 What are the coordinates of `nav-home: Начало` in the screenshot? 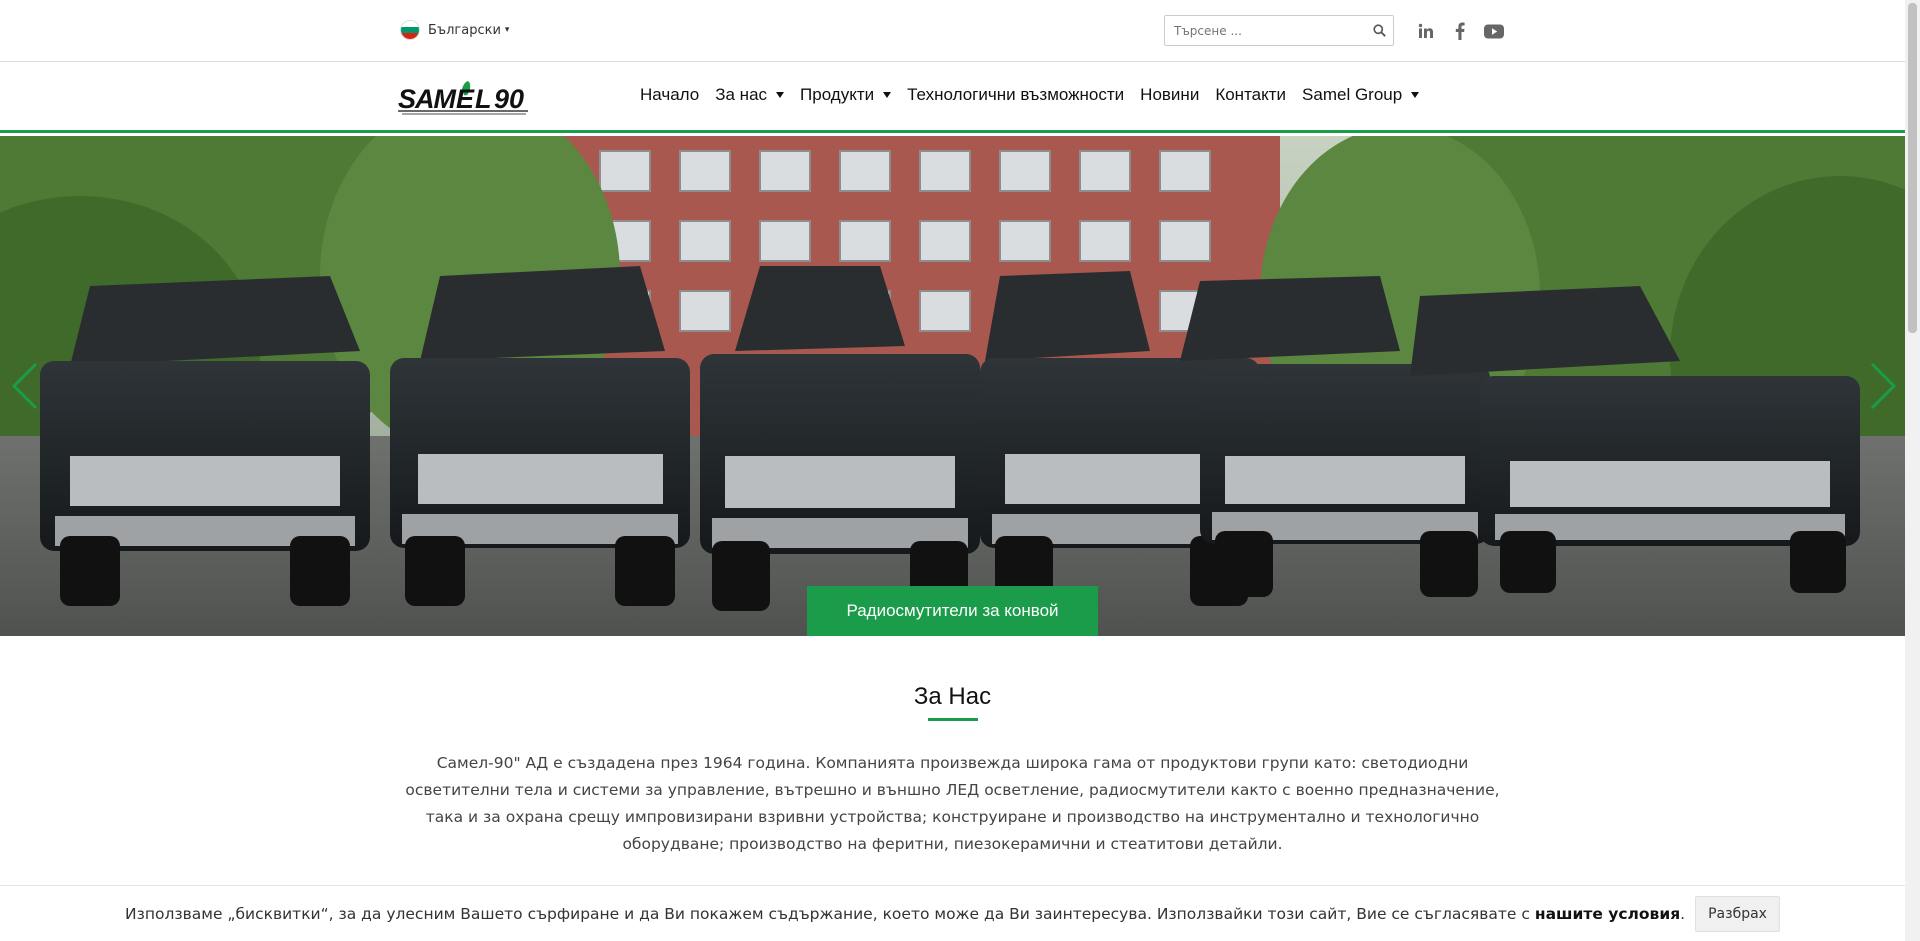 It's located at (669, 95).